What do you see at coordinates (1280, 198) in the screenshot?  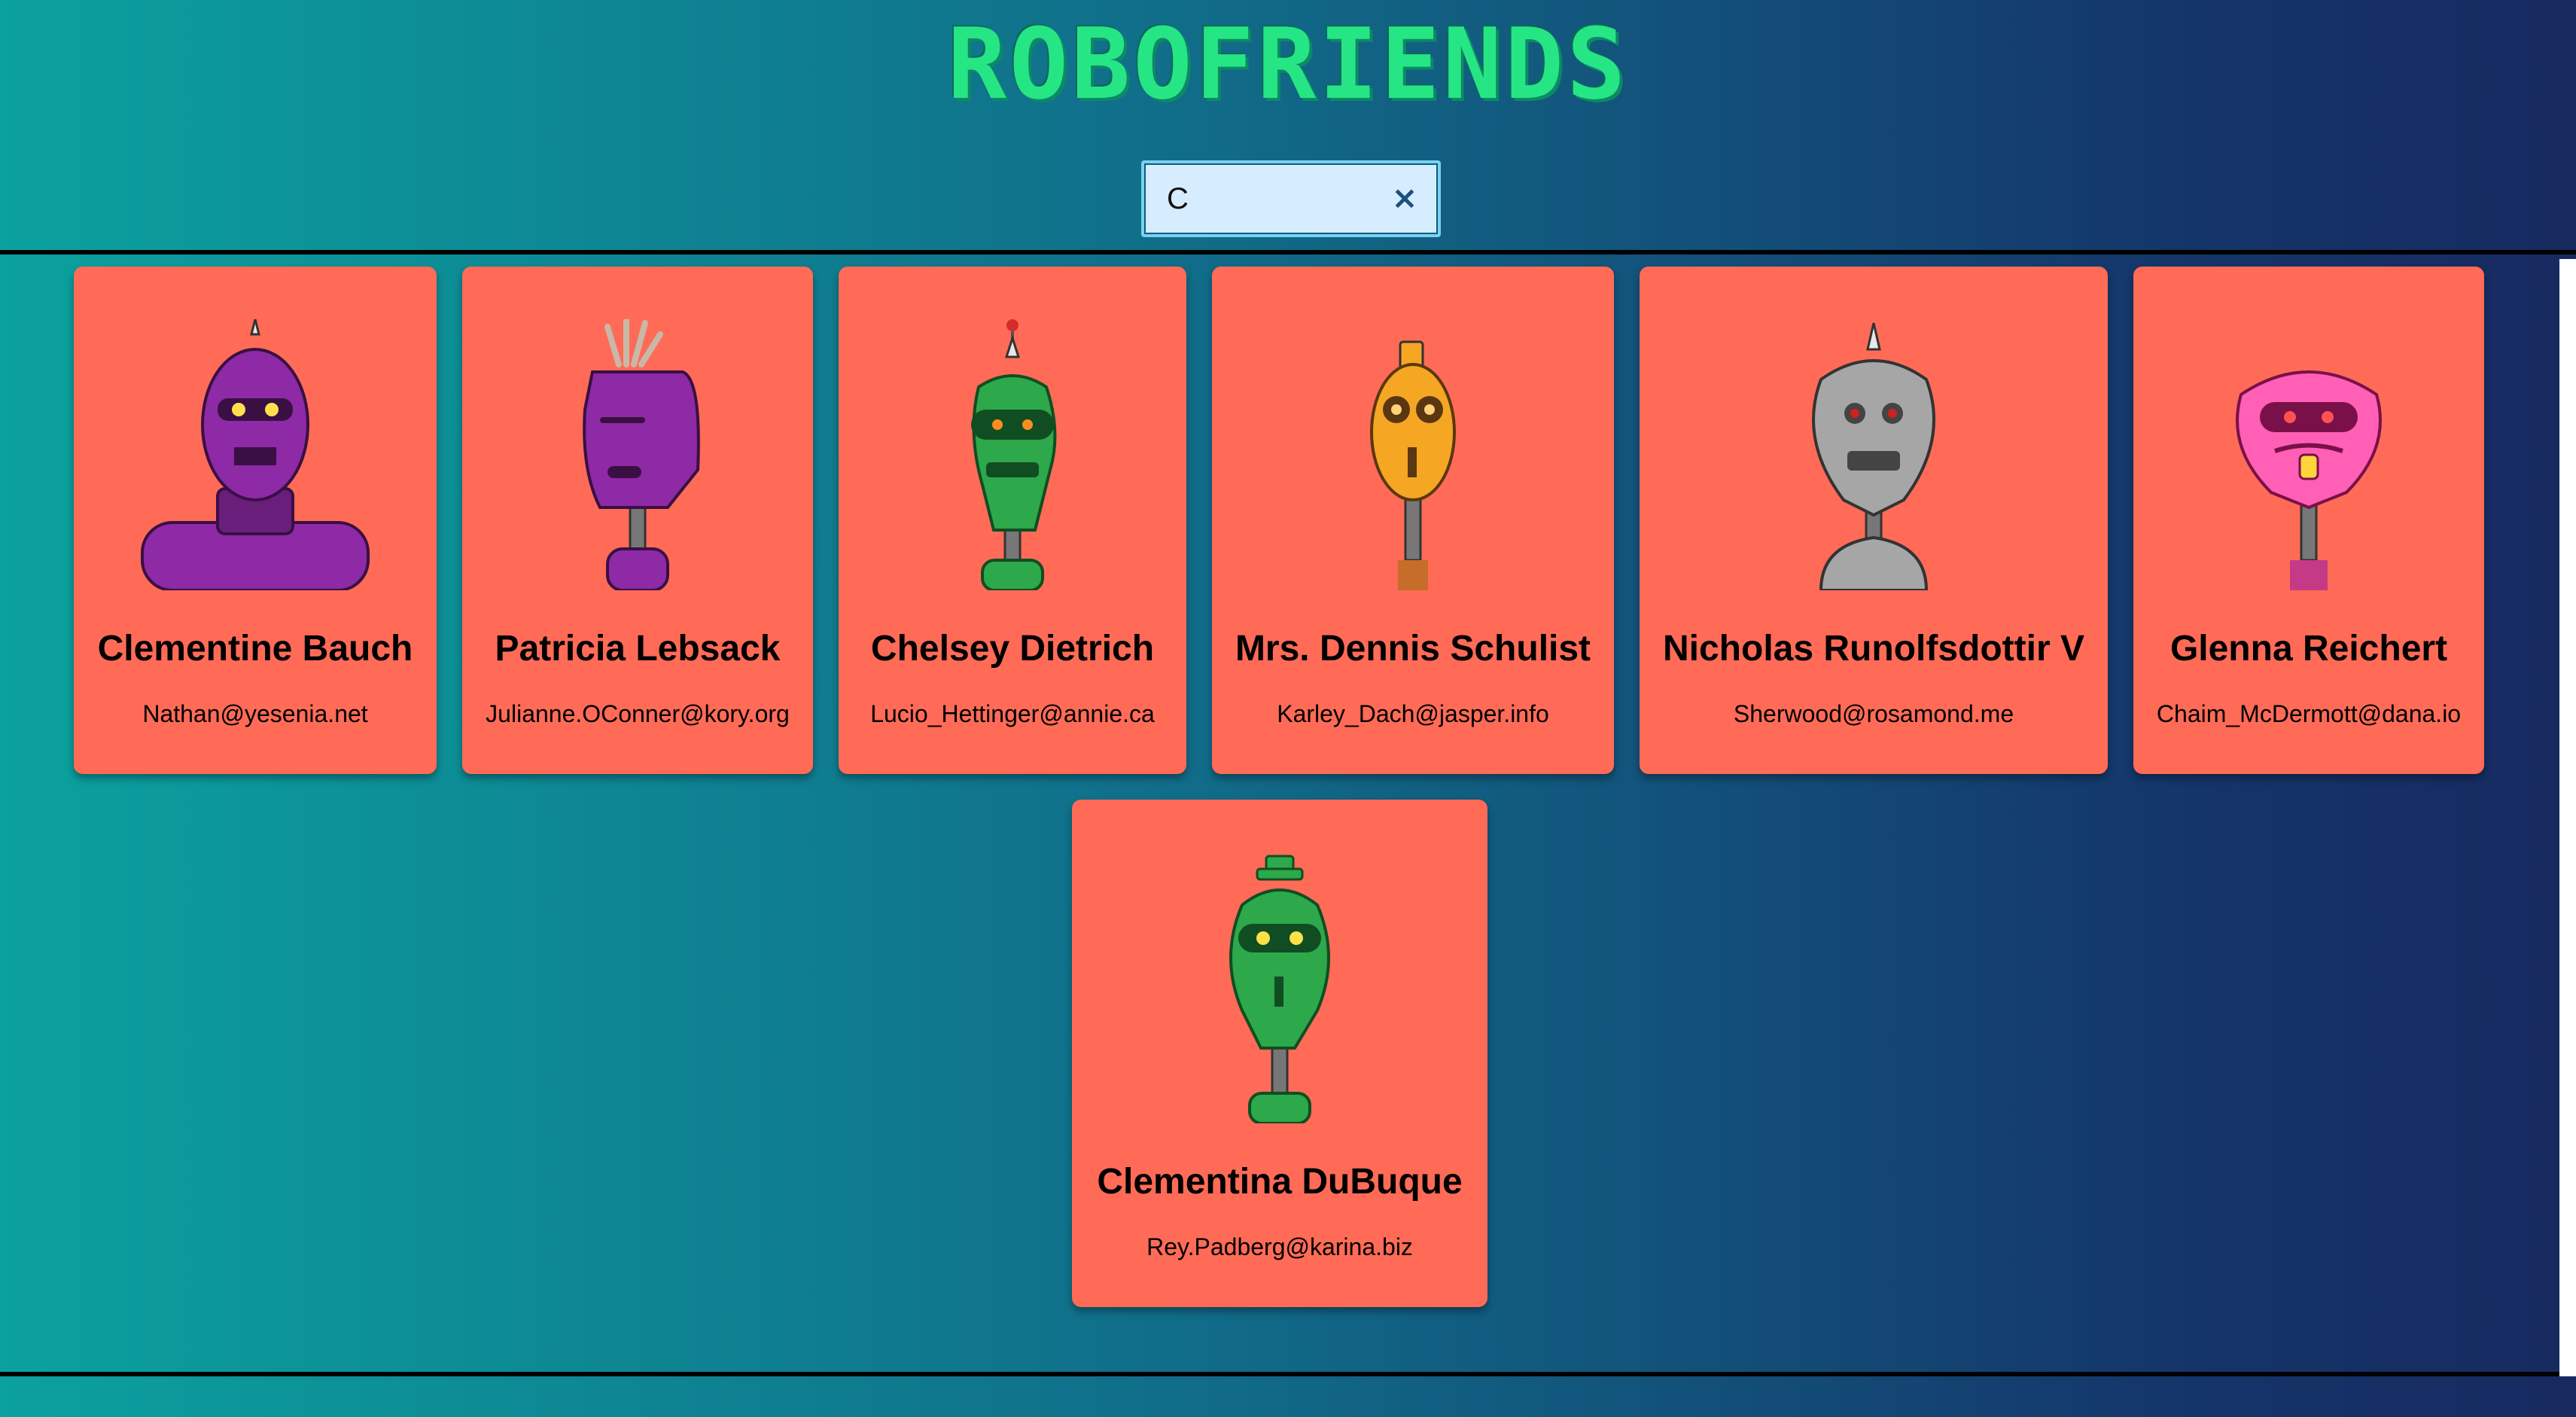 I see `search-input` at bounding box center [1280, 198].